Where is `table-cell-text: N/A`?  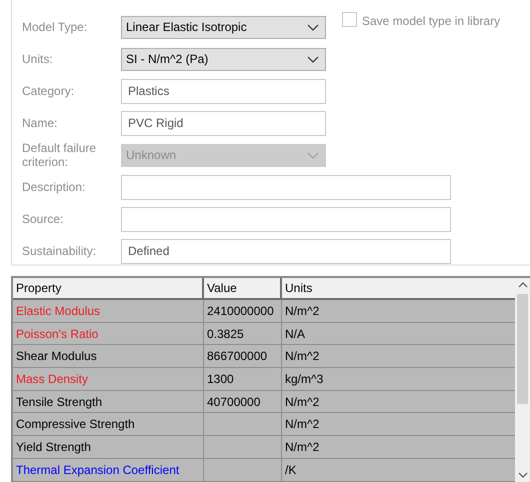
table-cell-text: N/A is located at coordinates (295, 334).